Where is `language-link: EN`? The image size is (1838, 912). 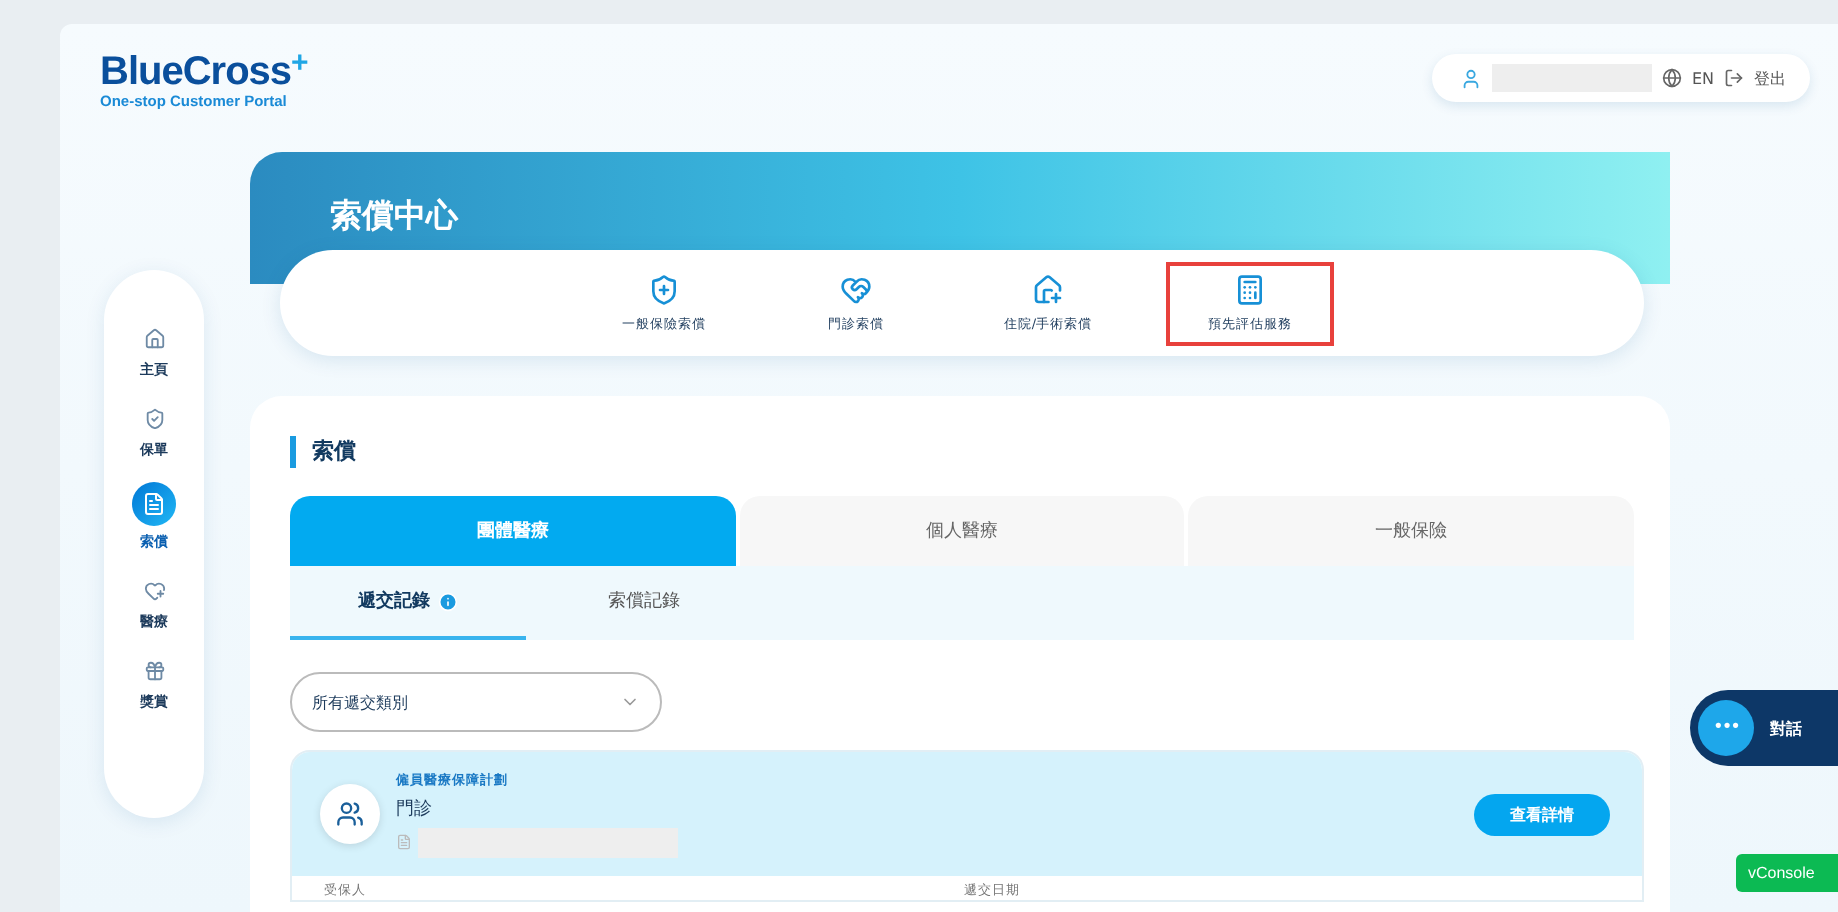 language-link: EN is located at coordinates (1702, 78).